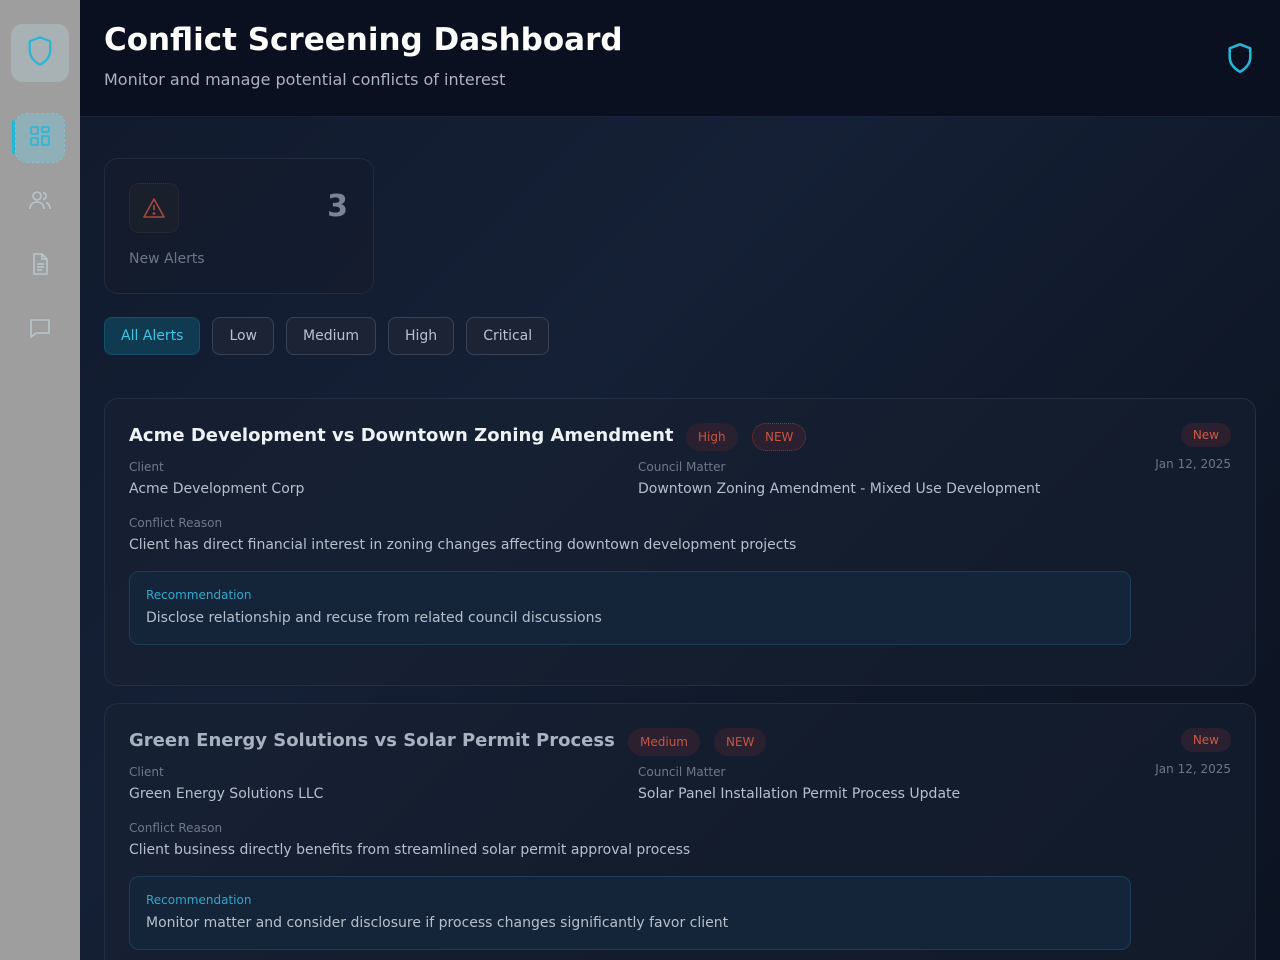 The image size is (1280, 960). I want to click on sidebar-item-documents, so click(40, 266).